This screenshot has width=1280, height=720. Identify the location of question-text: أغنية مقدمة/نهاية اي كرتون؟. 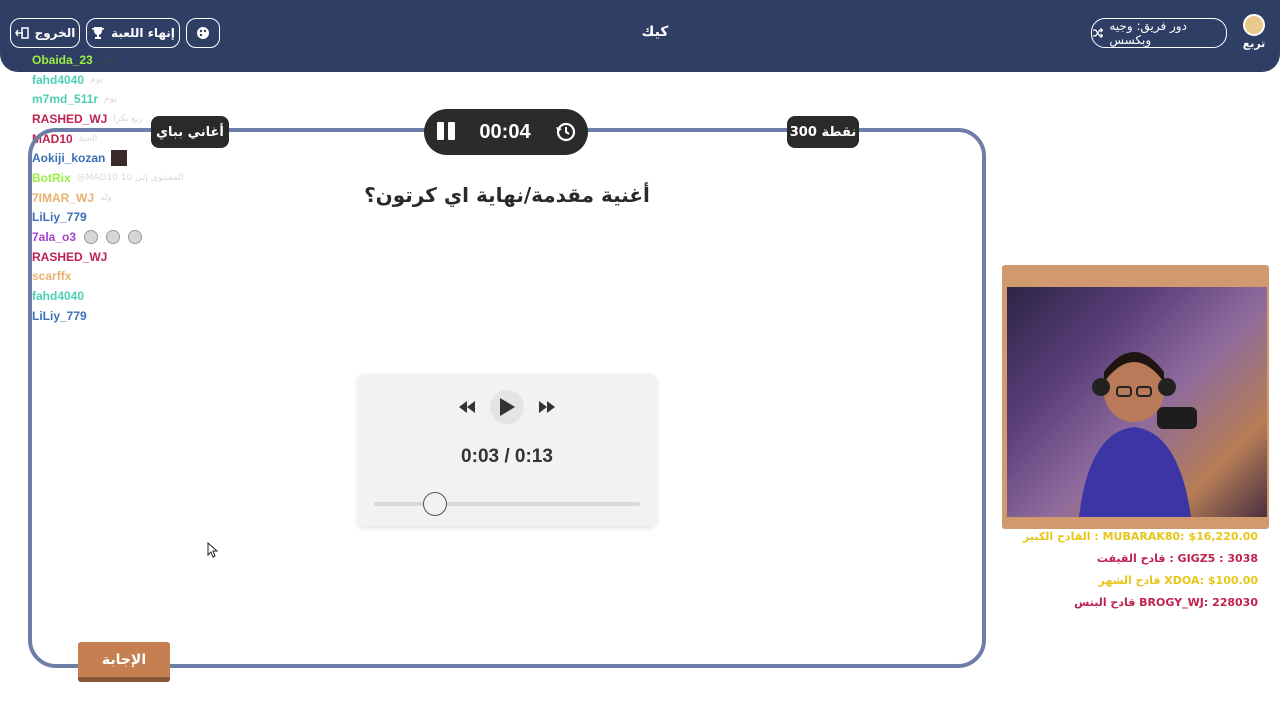
(507, 195).